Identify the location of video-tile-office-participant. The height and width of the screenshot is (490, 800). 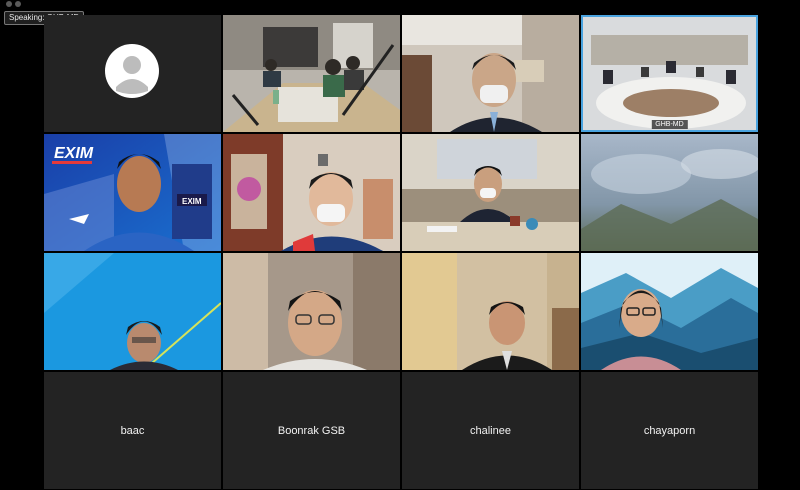
(311, 192).